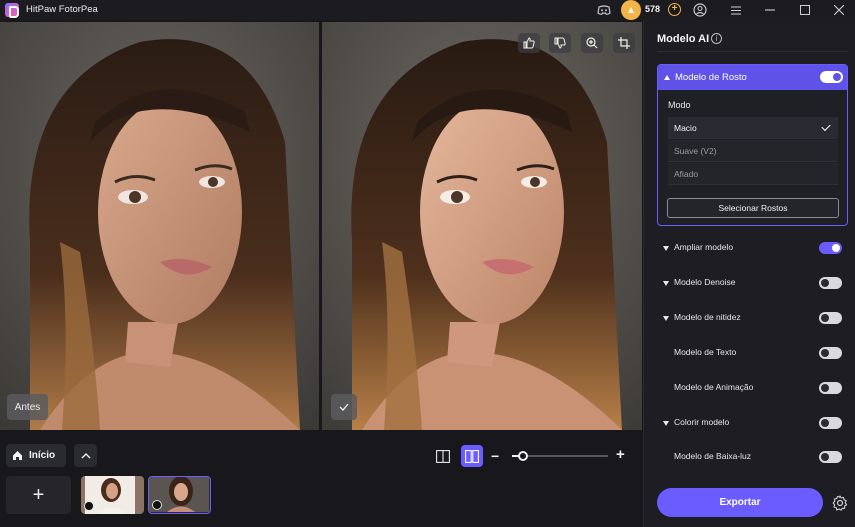  What do you see at coordinates (770, 10) in the screenshot?
I see `minimize-button` at bounding box center [770, 10].